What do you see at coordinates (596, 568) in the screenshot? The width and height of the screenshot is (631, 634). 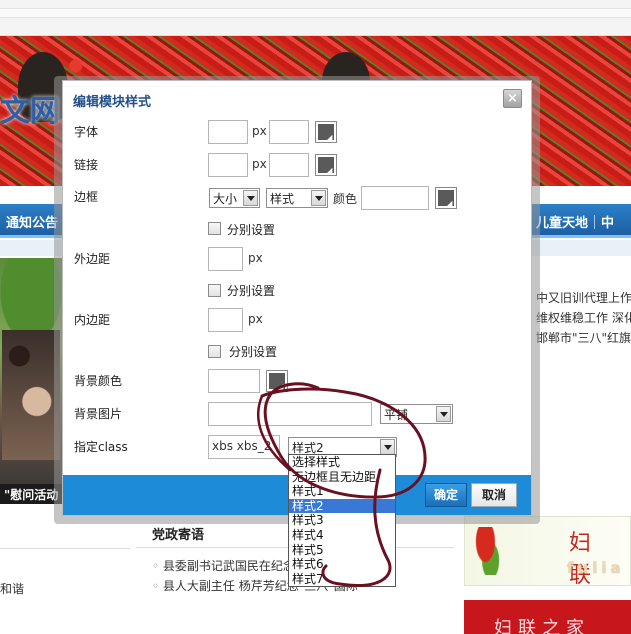 I see `ad-subtitle: fulia` at bounding box center [596, 568].